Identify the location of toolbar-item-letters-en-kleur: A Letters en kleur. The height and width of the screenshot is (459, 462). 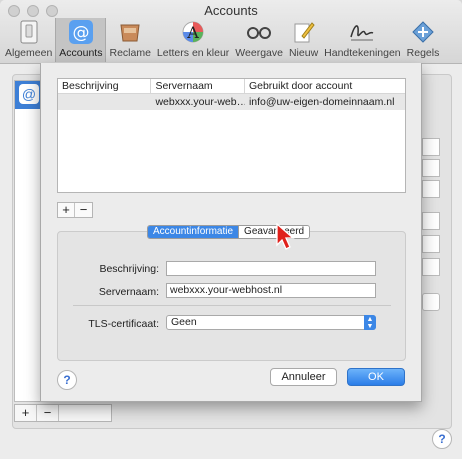
(193, 40).